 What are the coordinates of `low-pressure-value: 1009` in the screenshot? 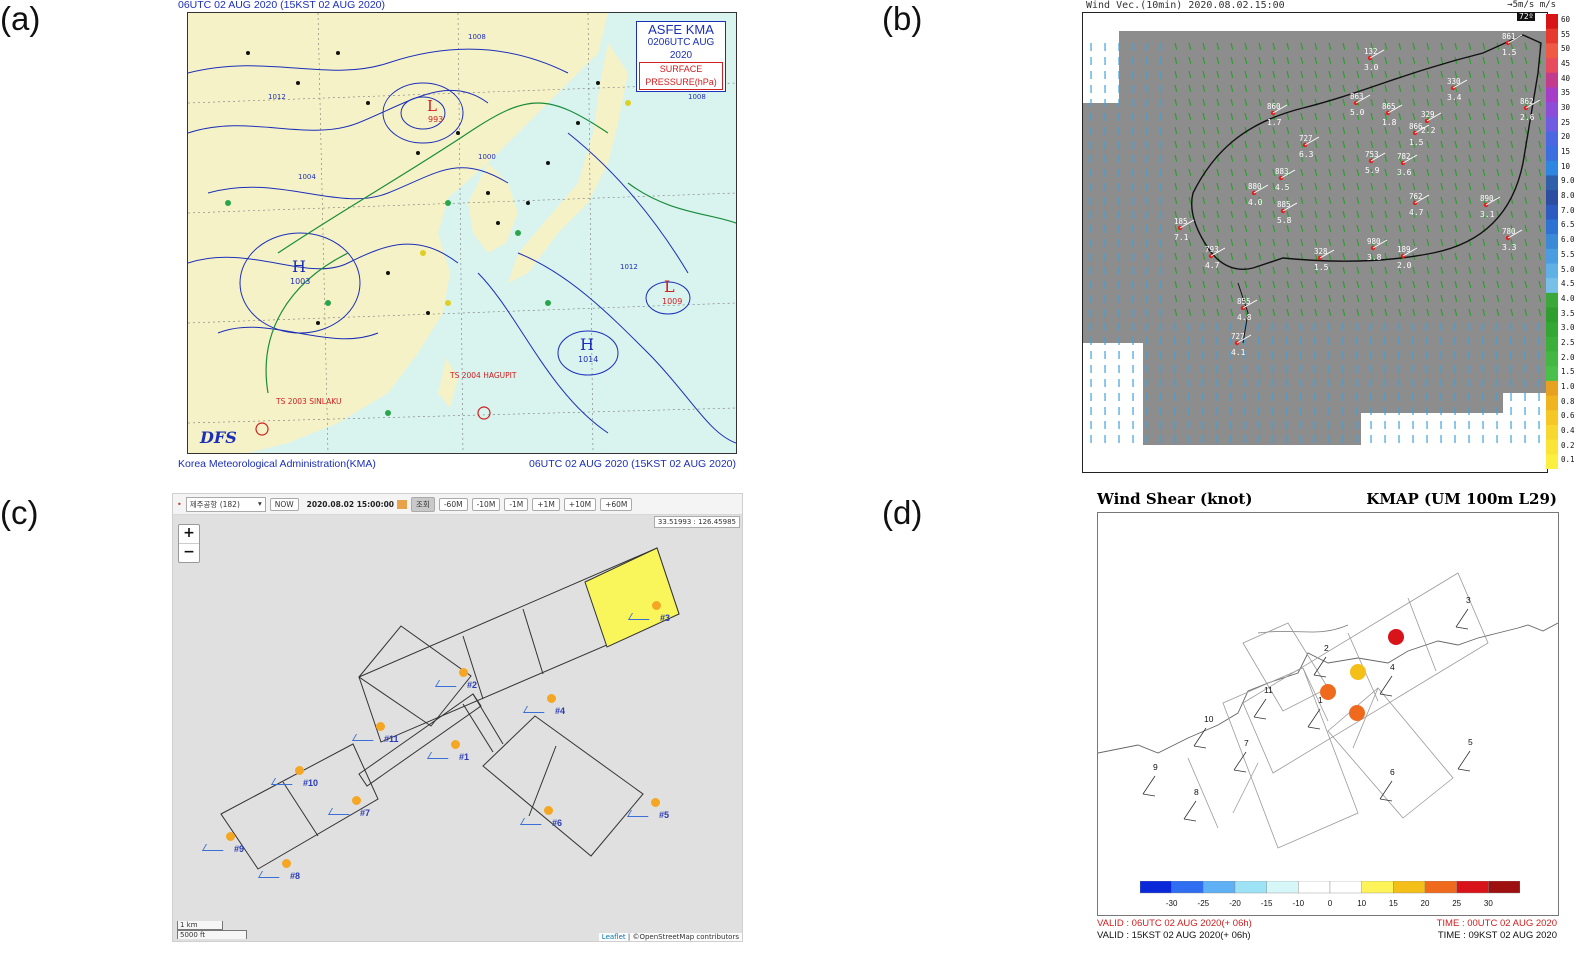 It's located at (672, 301).